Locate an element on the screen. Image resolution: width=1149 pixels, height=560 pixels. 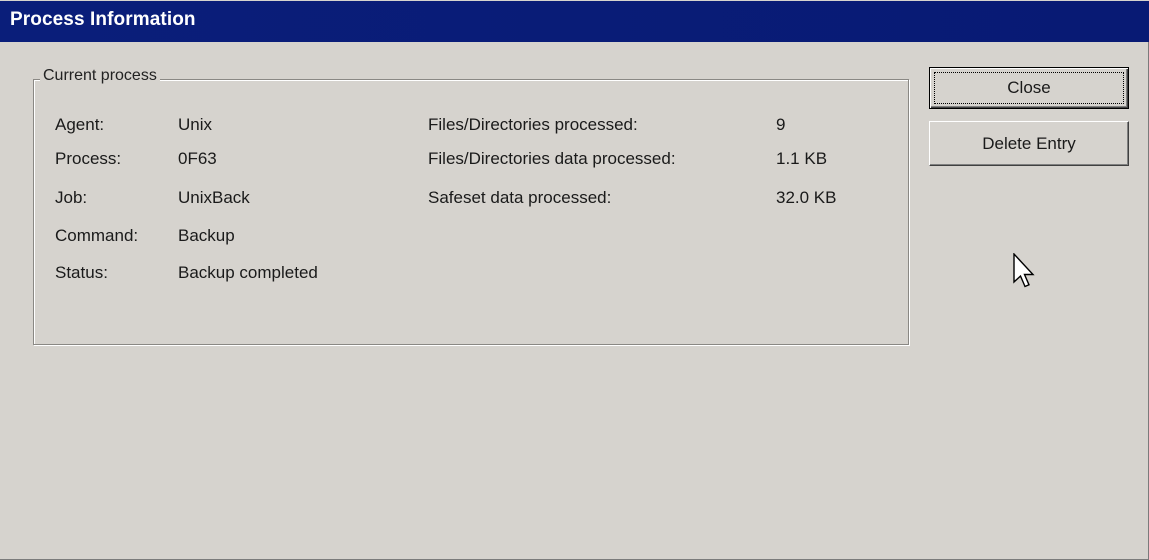
title-bar: Process Information is located at coordinates (574, 21).